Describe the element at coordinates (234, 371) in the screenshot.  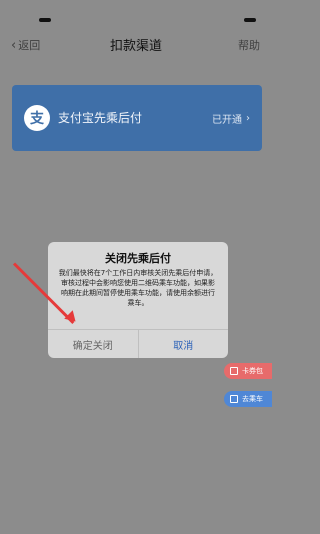
I see `ticket-icon` at that location.